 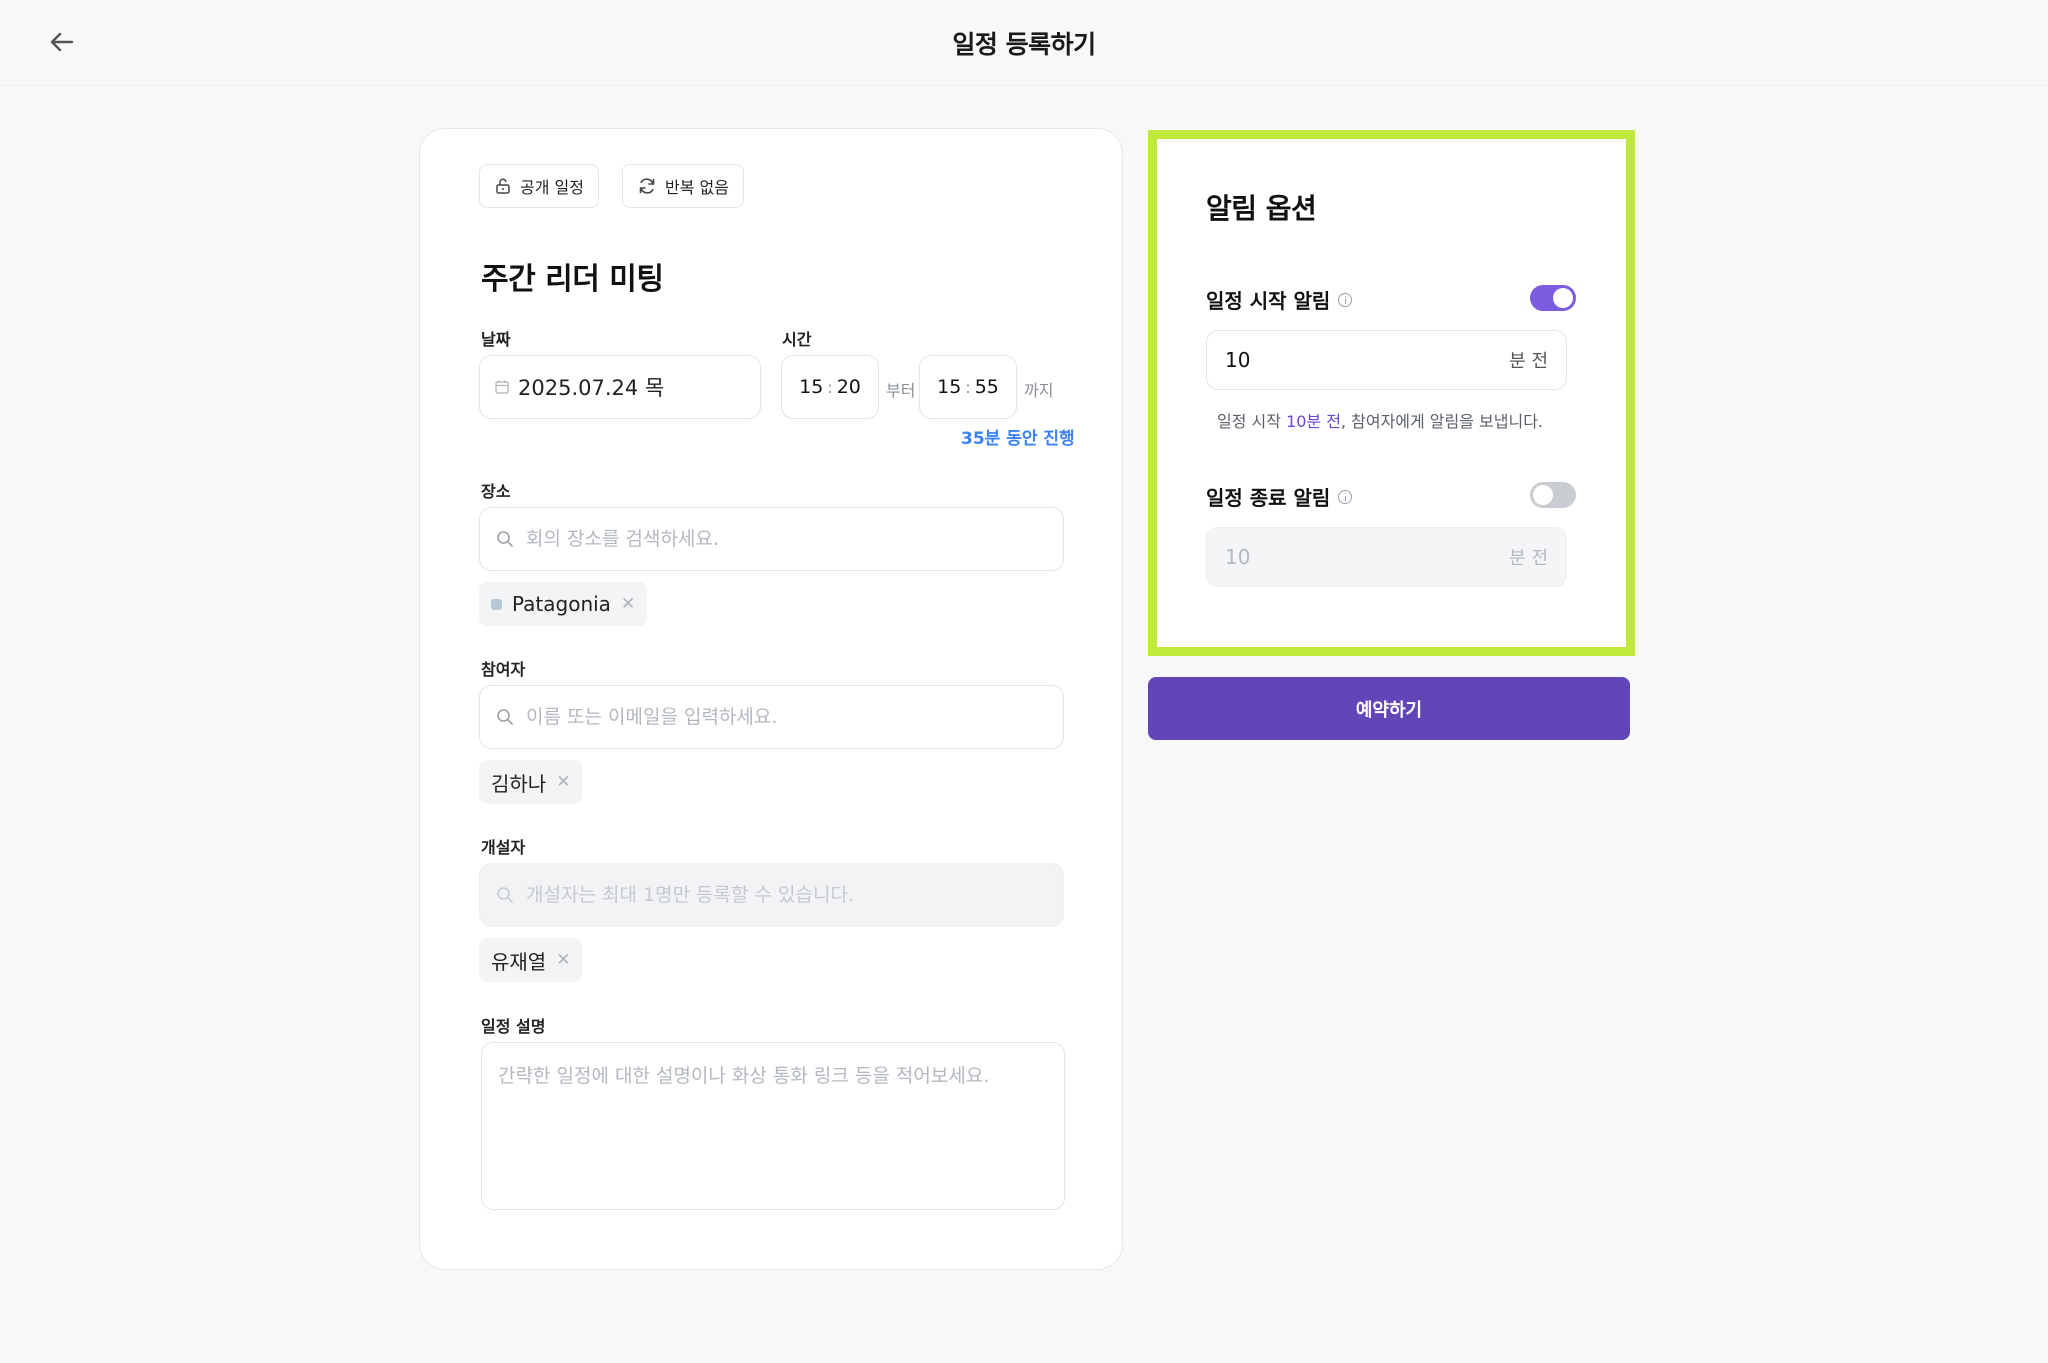 I want to click on top-header: 일정 등록하기, so click(x=1024, y=43).